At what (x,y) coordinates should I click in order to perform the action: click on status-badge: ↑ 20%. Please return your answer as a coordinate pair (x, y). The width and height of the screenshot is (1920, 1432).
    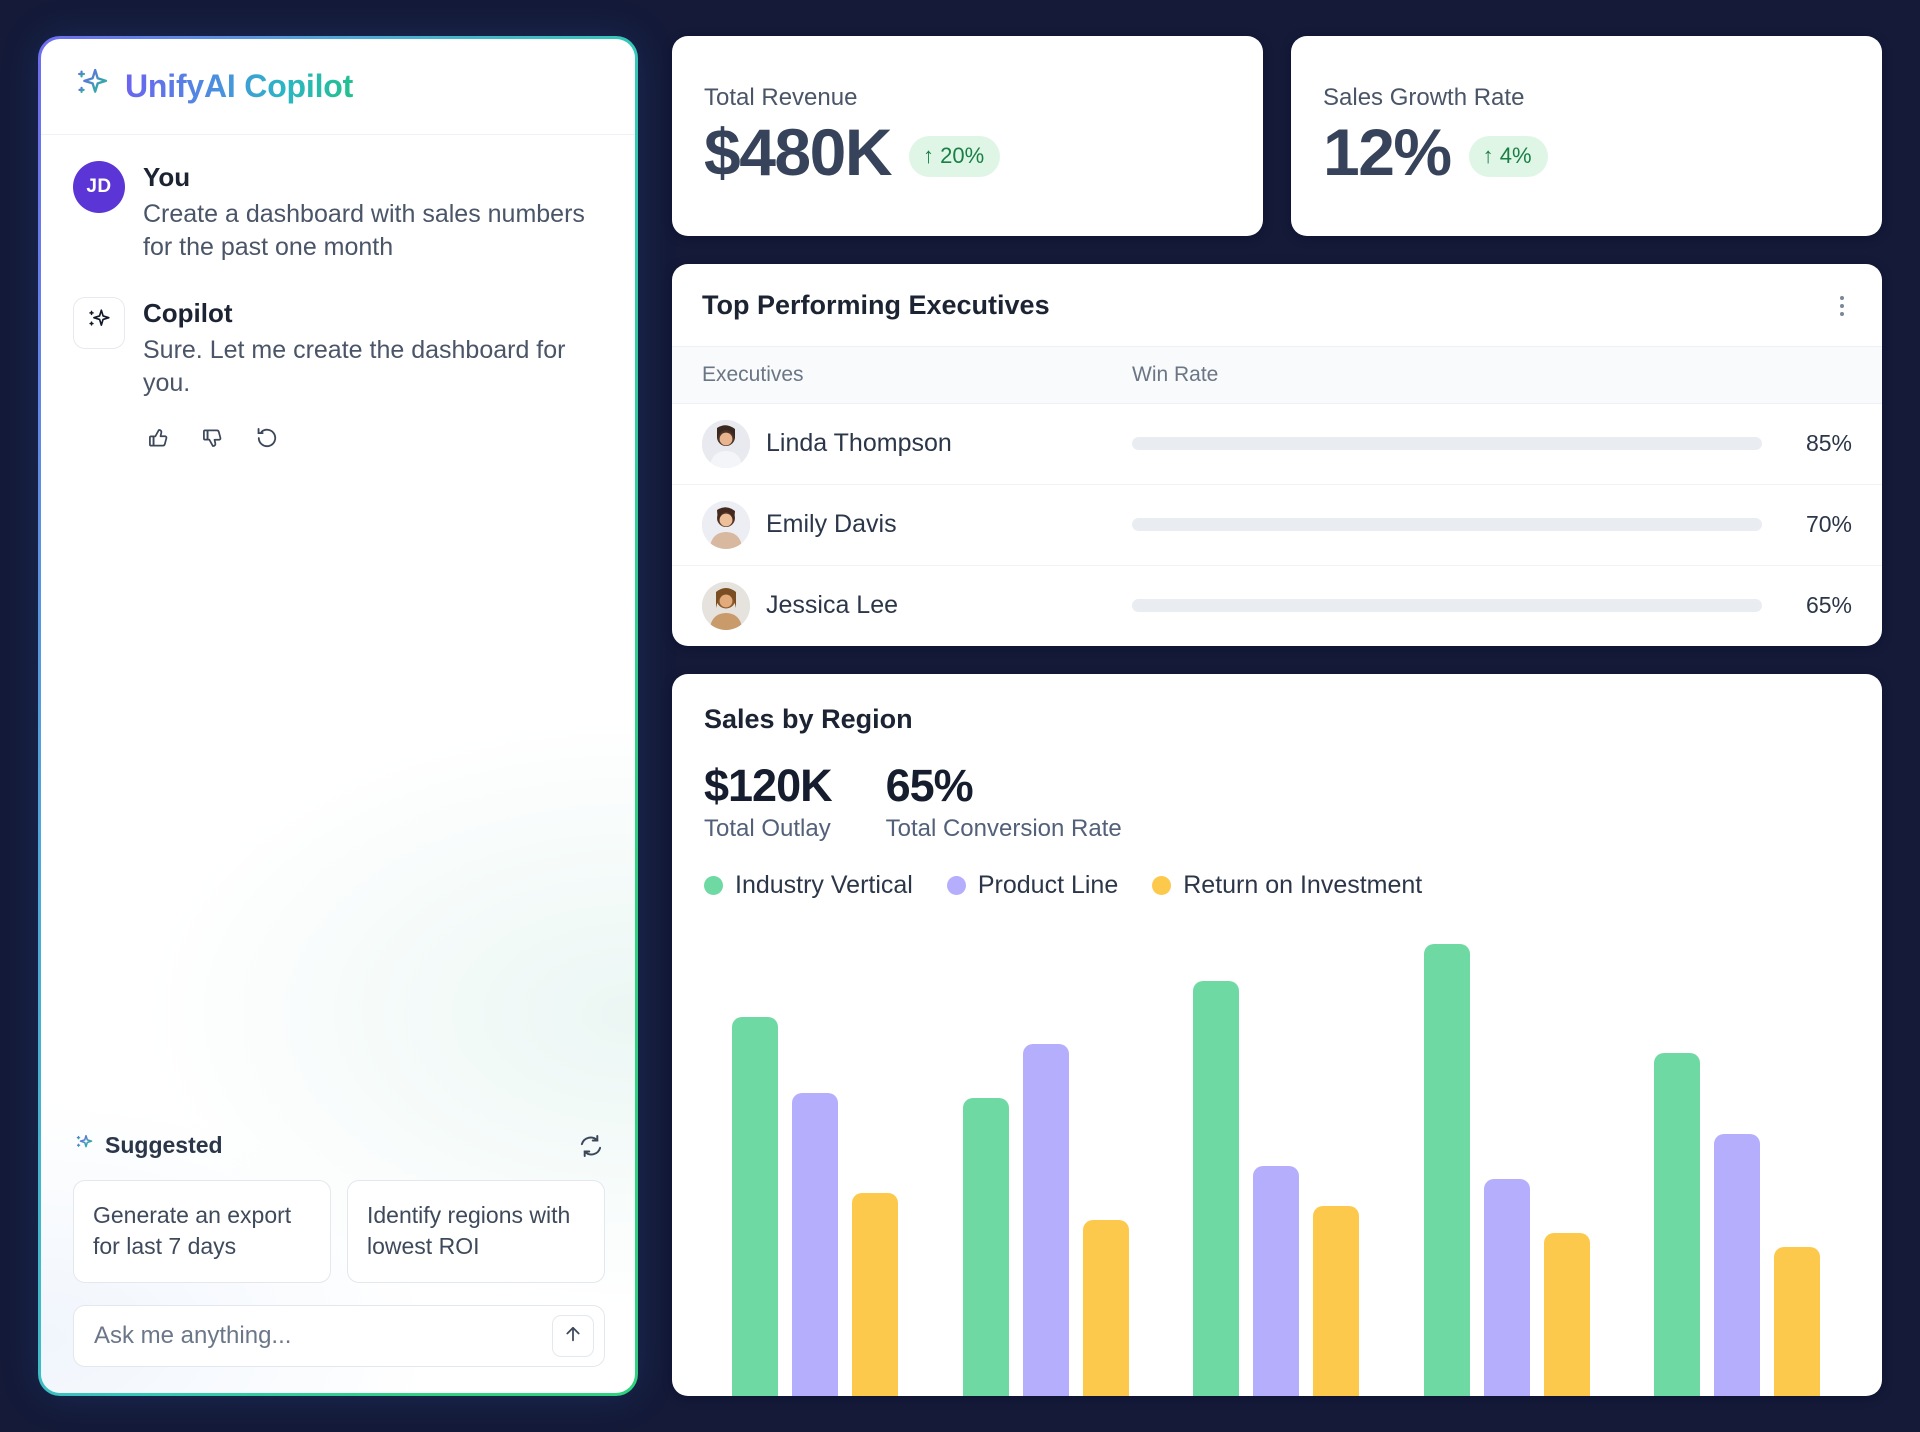
    Looking at the image, I should click on (955, 157).